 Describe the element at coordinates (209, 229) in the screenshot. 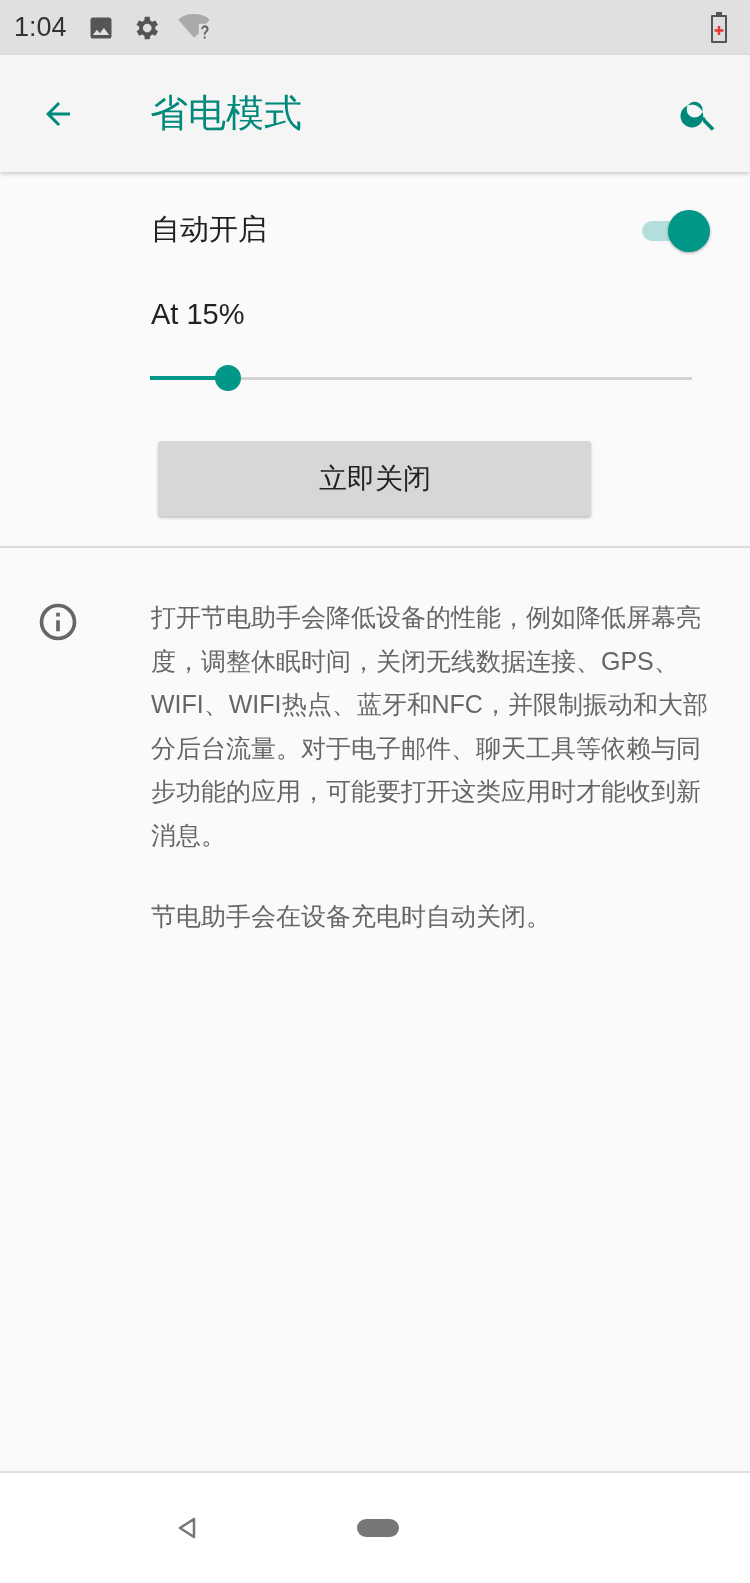

I see `auto-on-label: 自动开启` at that location.